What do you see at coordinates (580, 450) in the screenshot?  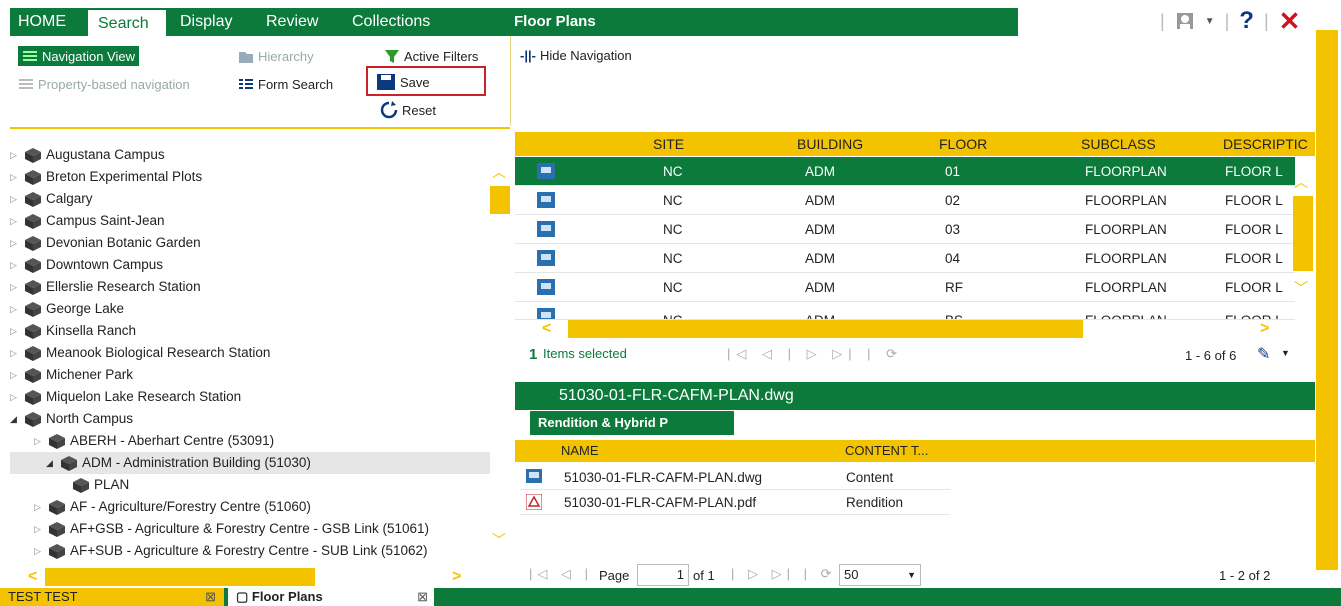 I see `column-header-name: NAME` at bounding box center [580, 450].